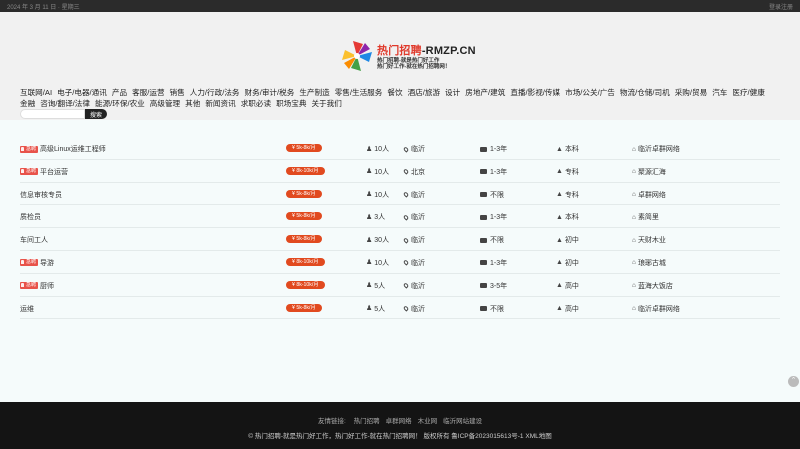 The height and width of the screenshot is (449, 800). What do you see at coordinates (590, 93) in the screenshot?
I see `nav-item: 市场/公关/广告` at bounding box center [590, 93].